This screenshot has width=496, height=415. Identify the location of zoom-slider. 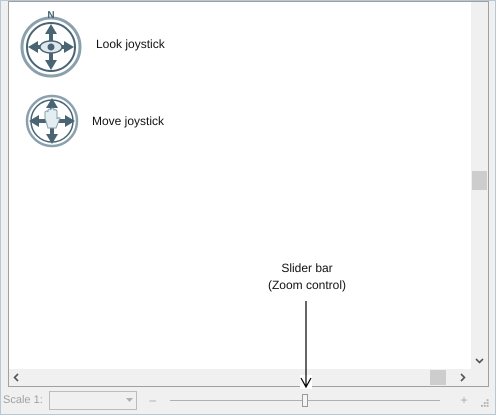
(305, 400).